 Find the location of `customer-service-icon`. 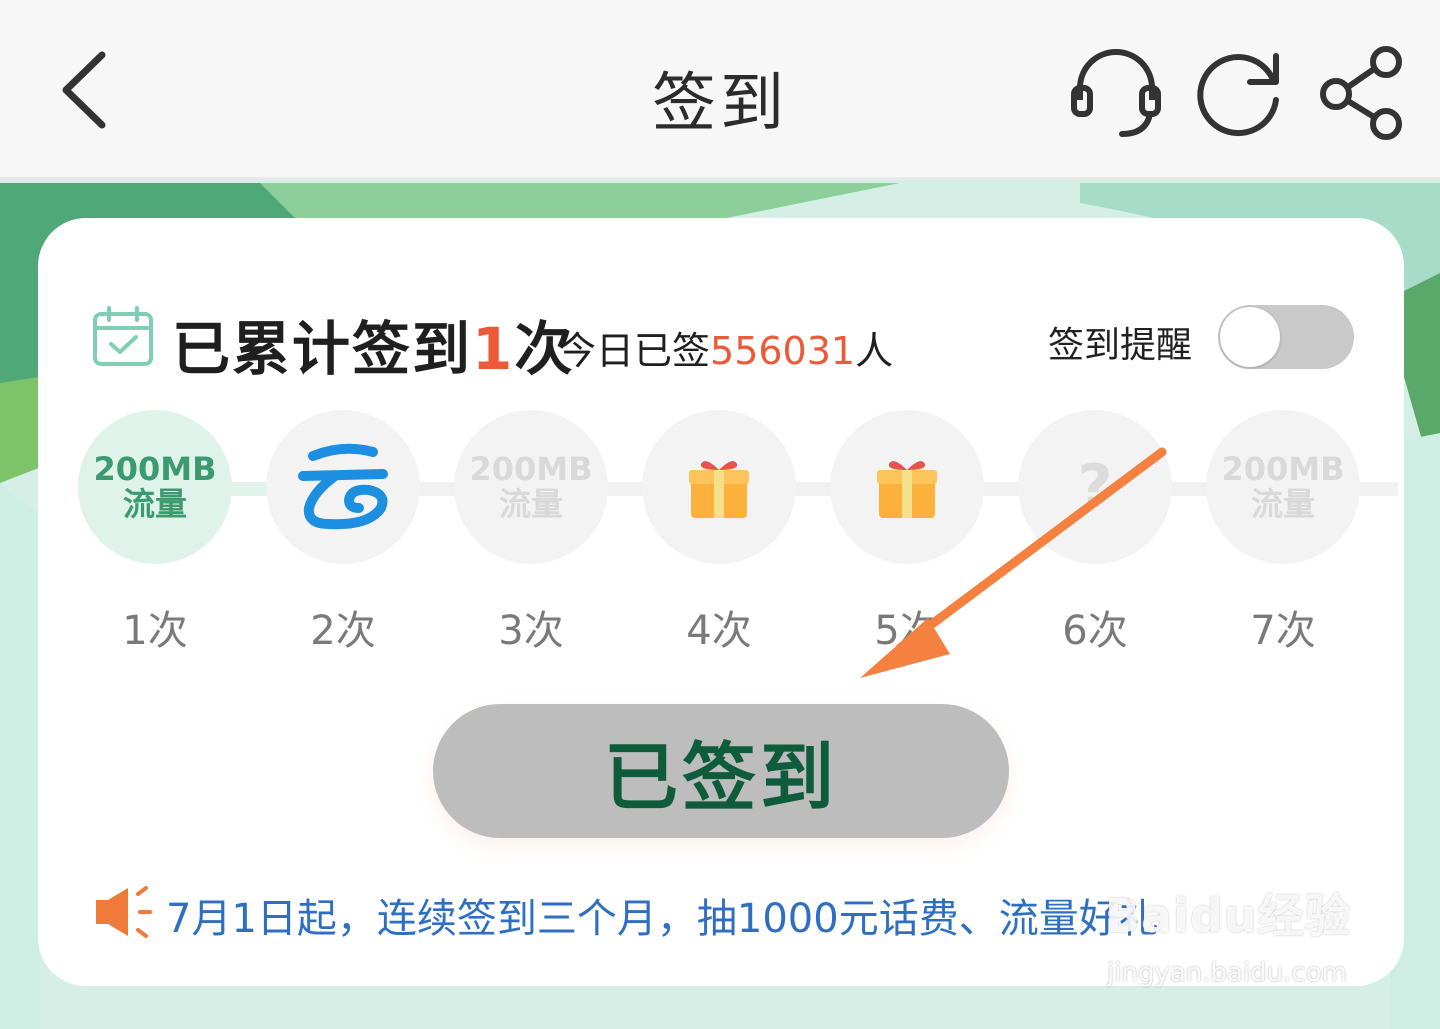

customer-service-icon is located at coordinates (1116, 92).